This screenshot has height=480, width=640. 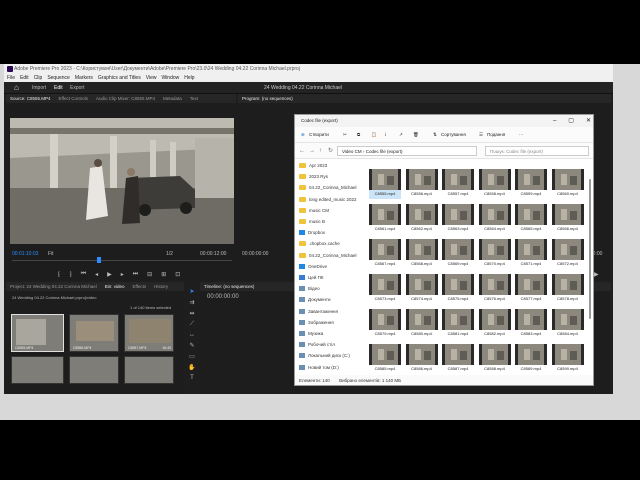 What do you see at coordinates (345, 135) in the screenshot?
I see `cut-icon: ✂` at bounding box center [345, 135].